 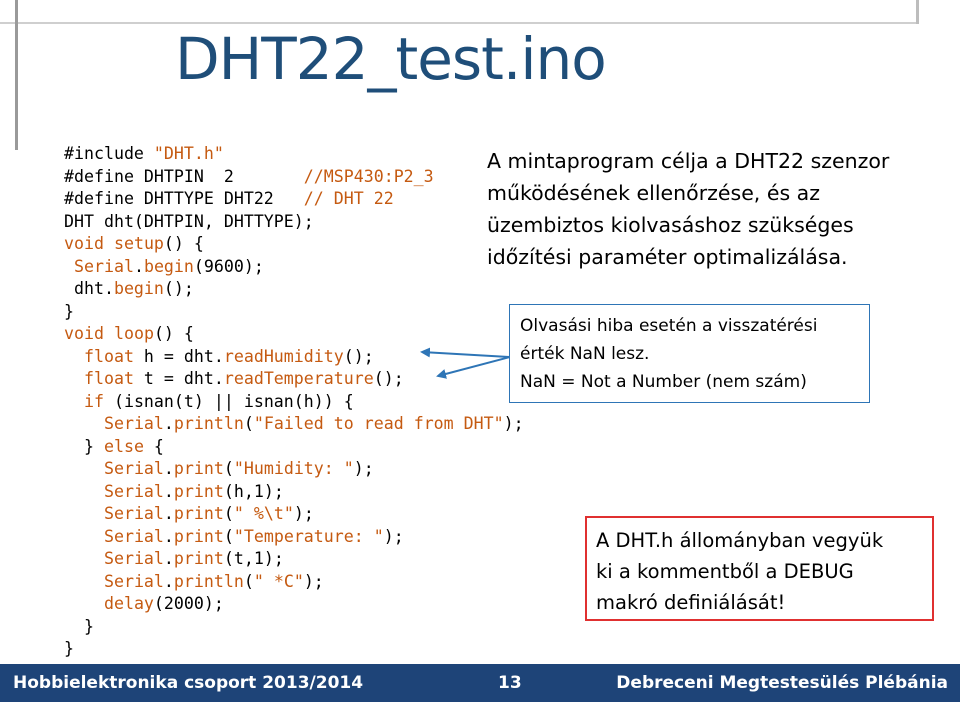 I want to click on callout-line: NaN = Not a Number (nem szám), so click(x=663, y=382).